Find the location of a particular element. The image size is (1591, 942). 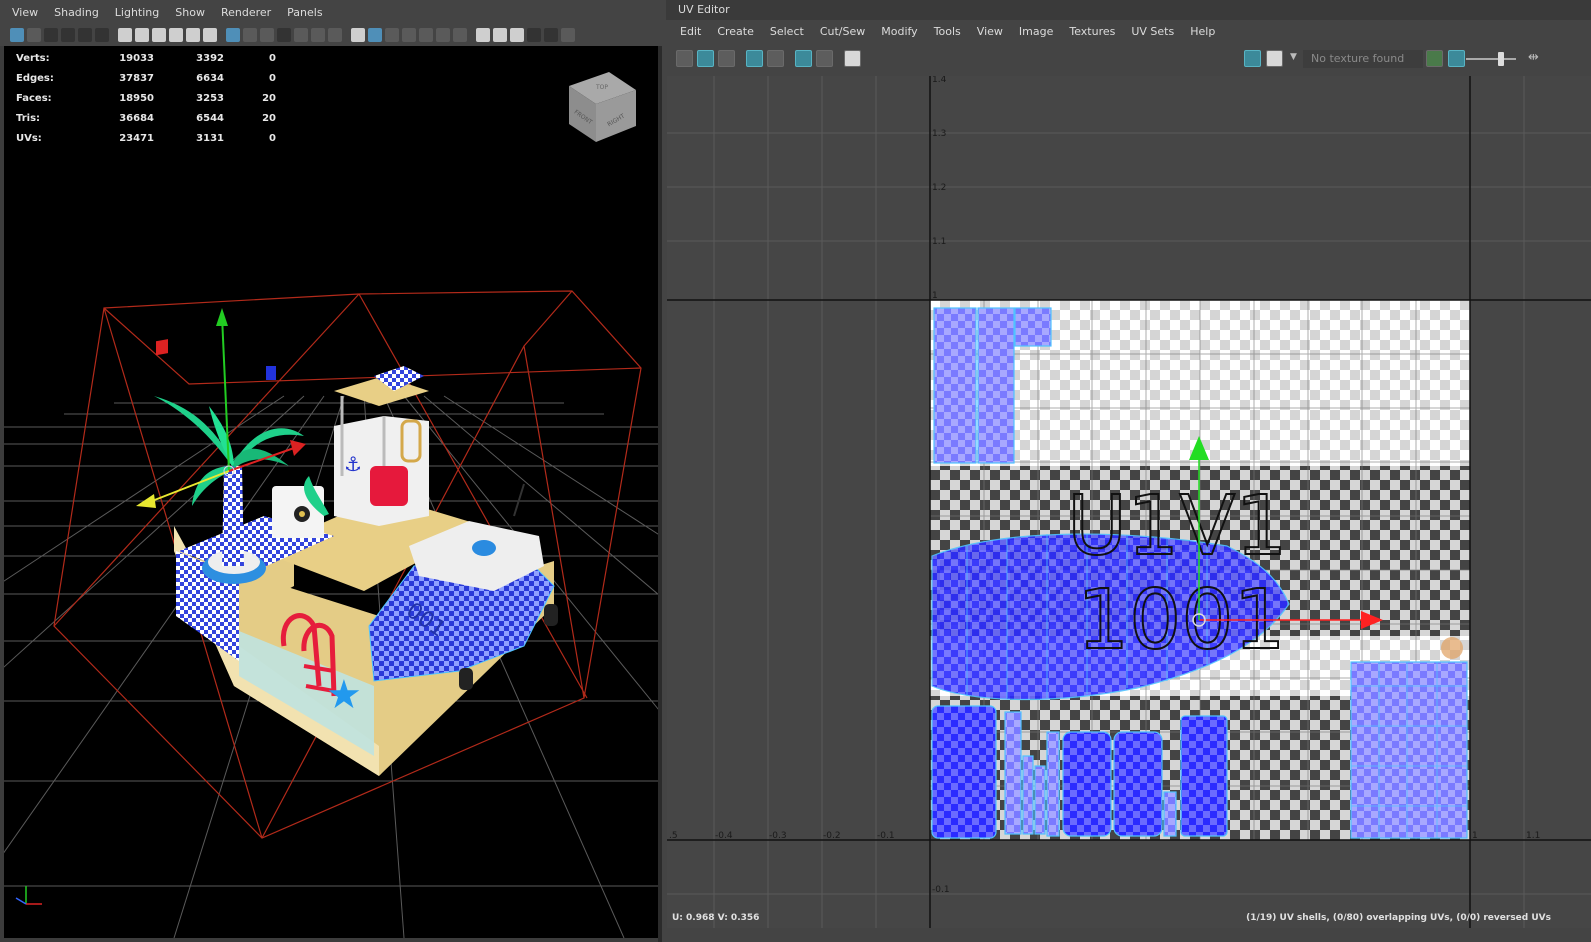

ambient-occlusion-icon is located at coordinates (483, 35).